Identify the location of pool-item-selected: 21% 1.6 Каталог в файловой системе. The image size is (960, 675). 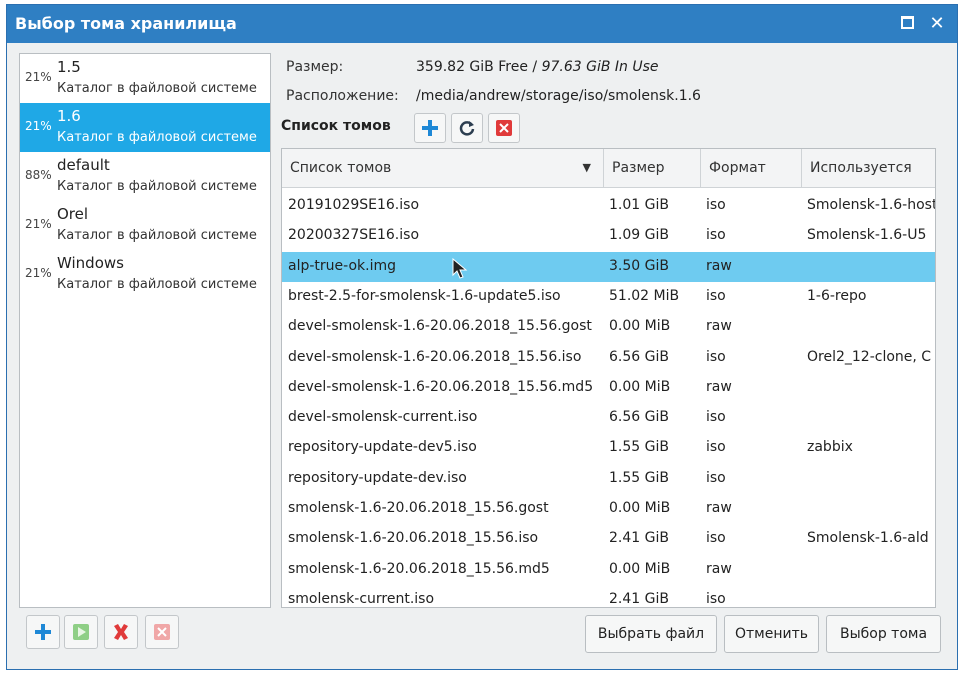
(145, 127).